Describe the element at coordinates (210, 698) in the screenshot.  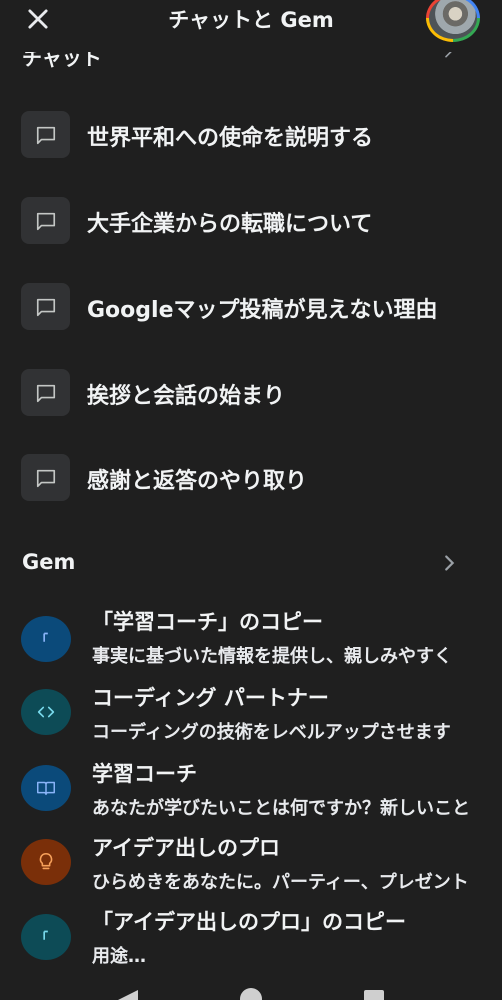
I see `gem-title: コーディング パートナー` at that location.